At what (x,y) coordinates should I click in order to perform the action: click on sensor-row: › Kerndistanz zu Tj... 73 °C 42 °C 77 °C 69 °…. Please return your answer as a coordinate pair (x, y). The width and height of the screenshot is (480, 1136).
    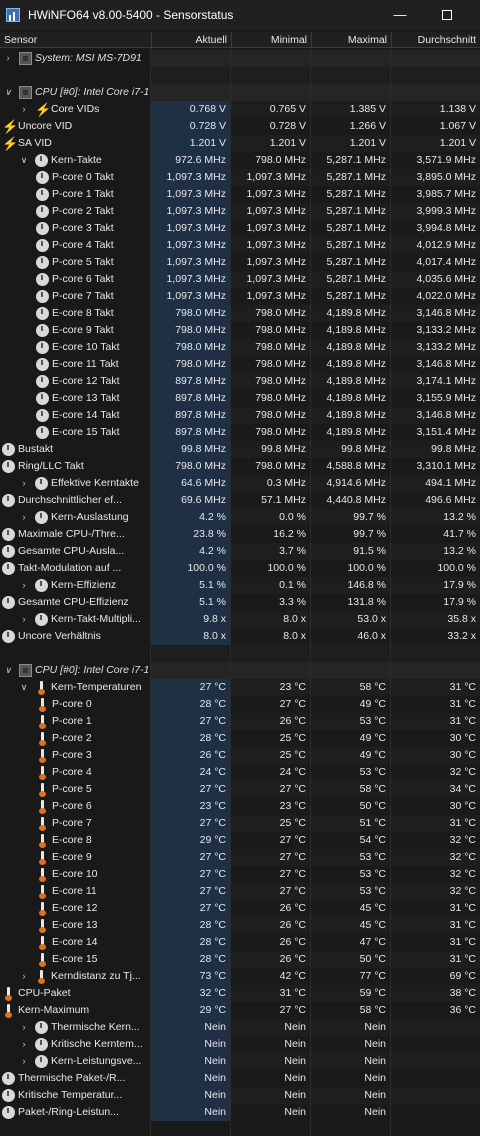
    Looking at the image, I should click on (240, 976).